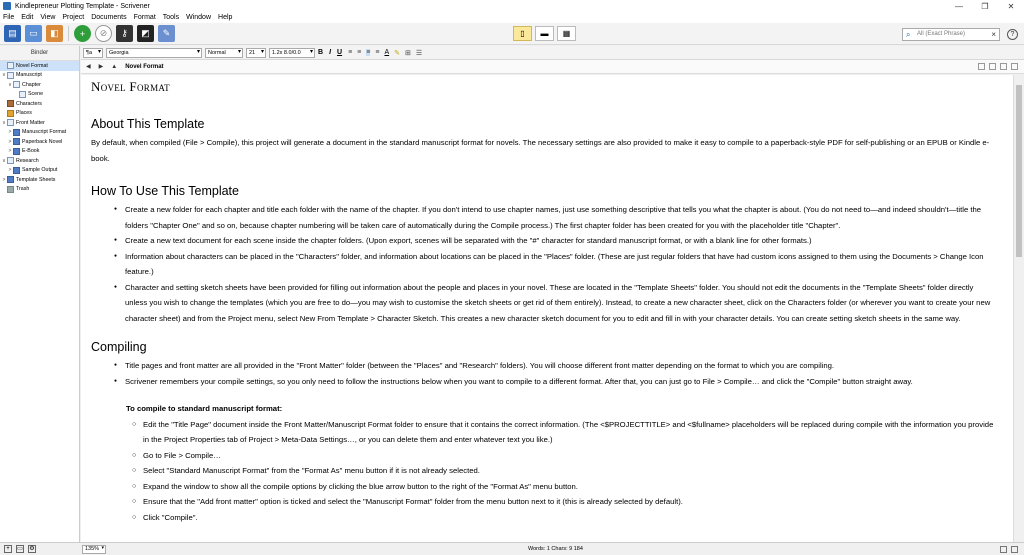  What do you see at coordinates (992, 66) in the screenshot?
I see `split-vertical-icon` at bounding box center [992, 66].